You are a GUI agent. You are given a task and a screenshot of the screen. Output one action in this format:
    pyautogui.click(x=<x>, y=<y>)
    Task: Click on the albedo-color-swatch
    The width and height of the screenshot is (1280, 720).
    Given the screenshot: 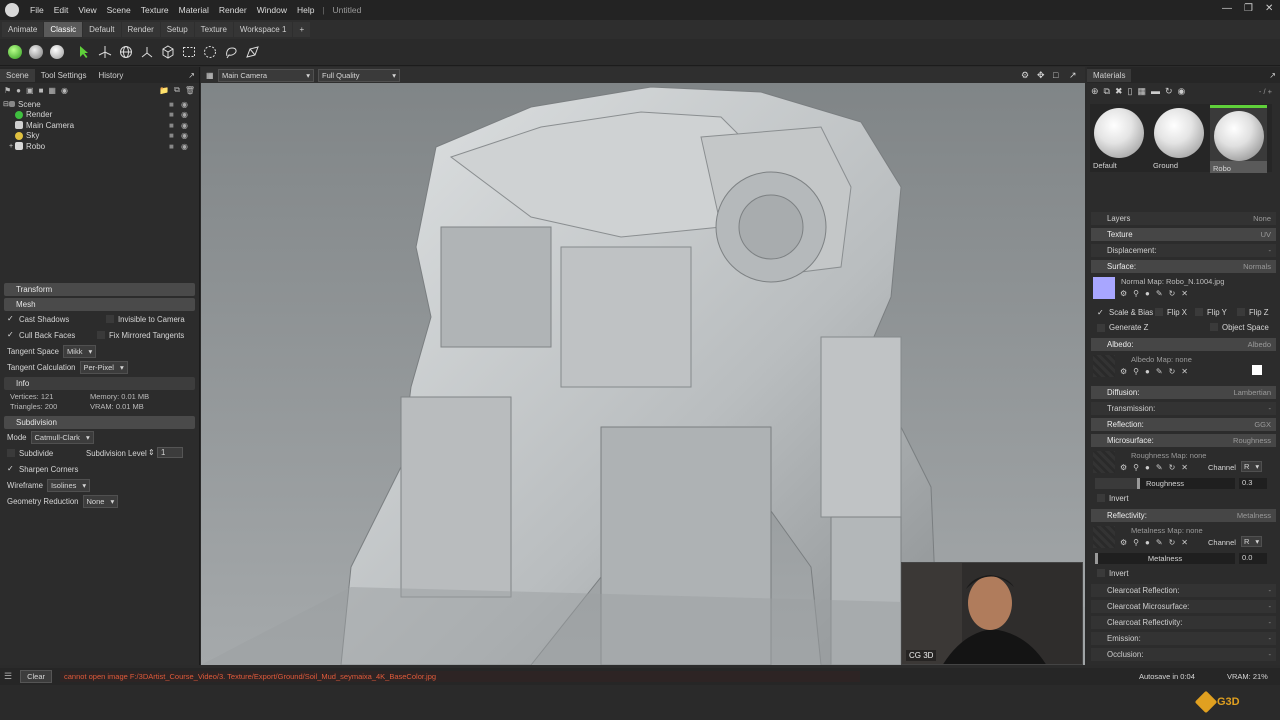 What is the action you would take?
    pyautogui.click(x=1257, y=370)
    